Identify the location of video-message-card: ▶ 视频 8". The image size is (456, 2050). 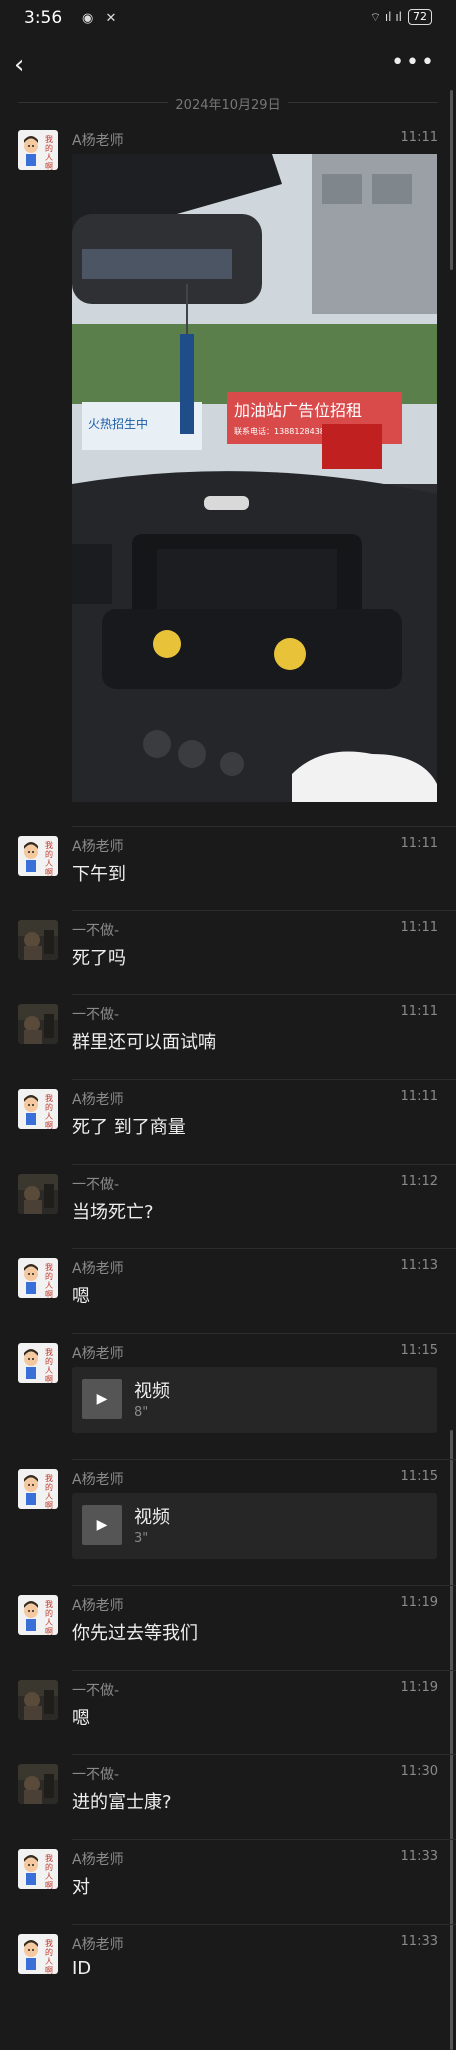
(254, 1400).